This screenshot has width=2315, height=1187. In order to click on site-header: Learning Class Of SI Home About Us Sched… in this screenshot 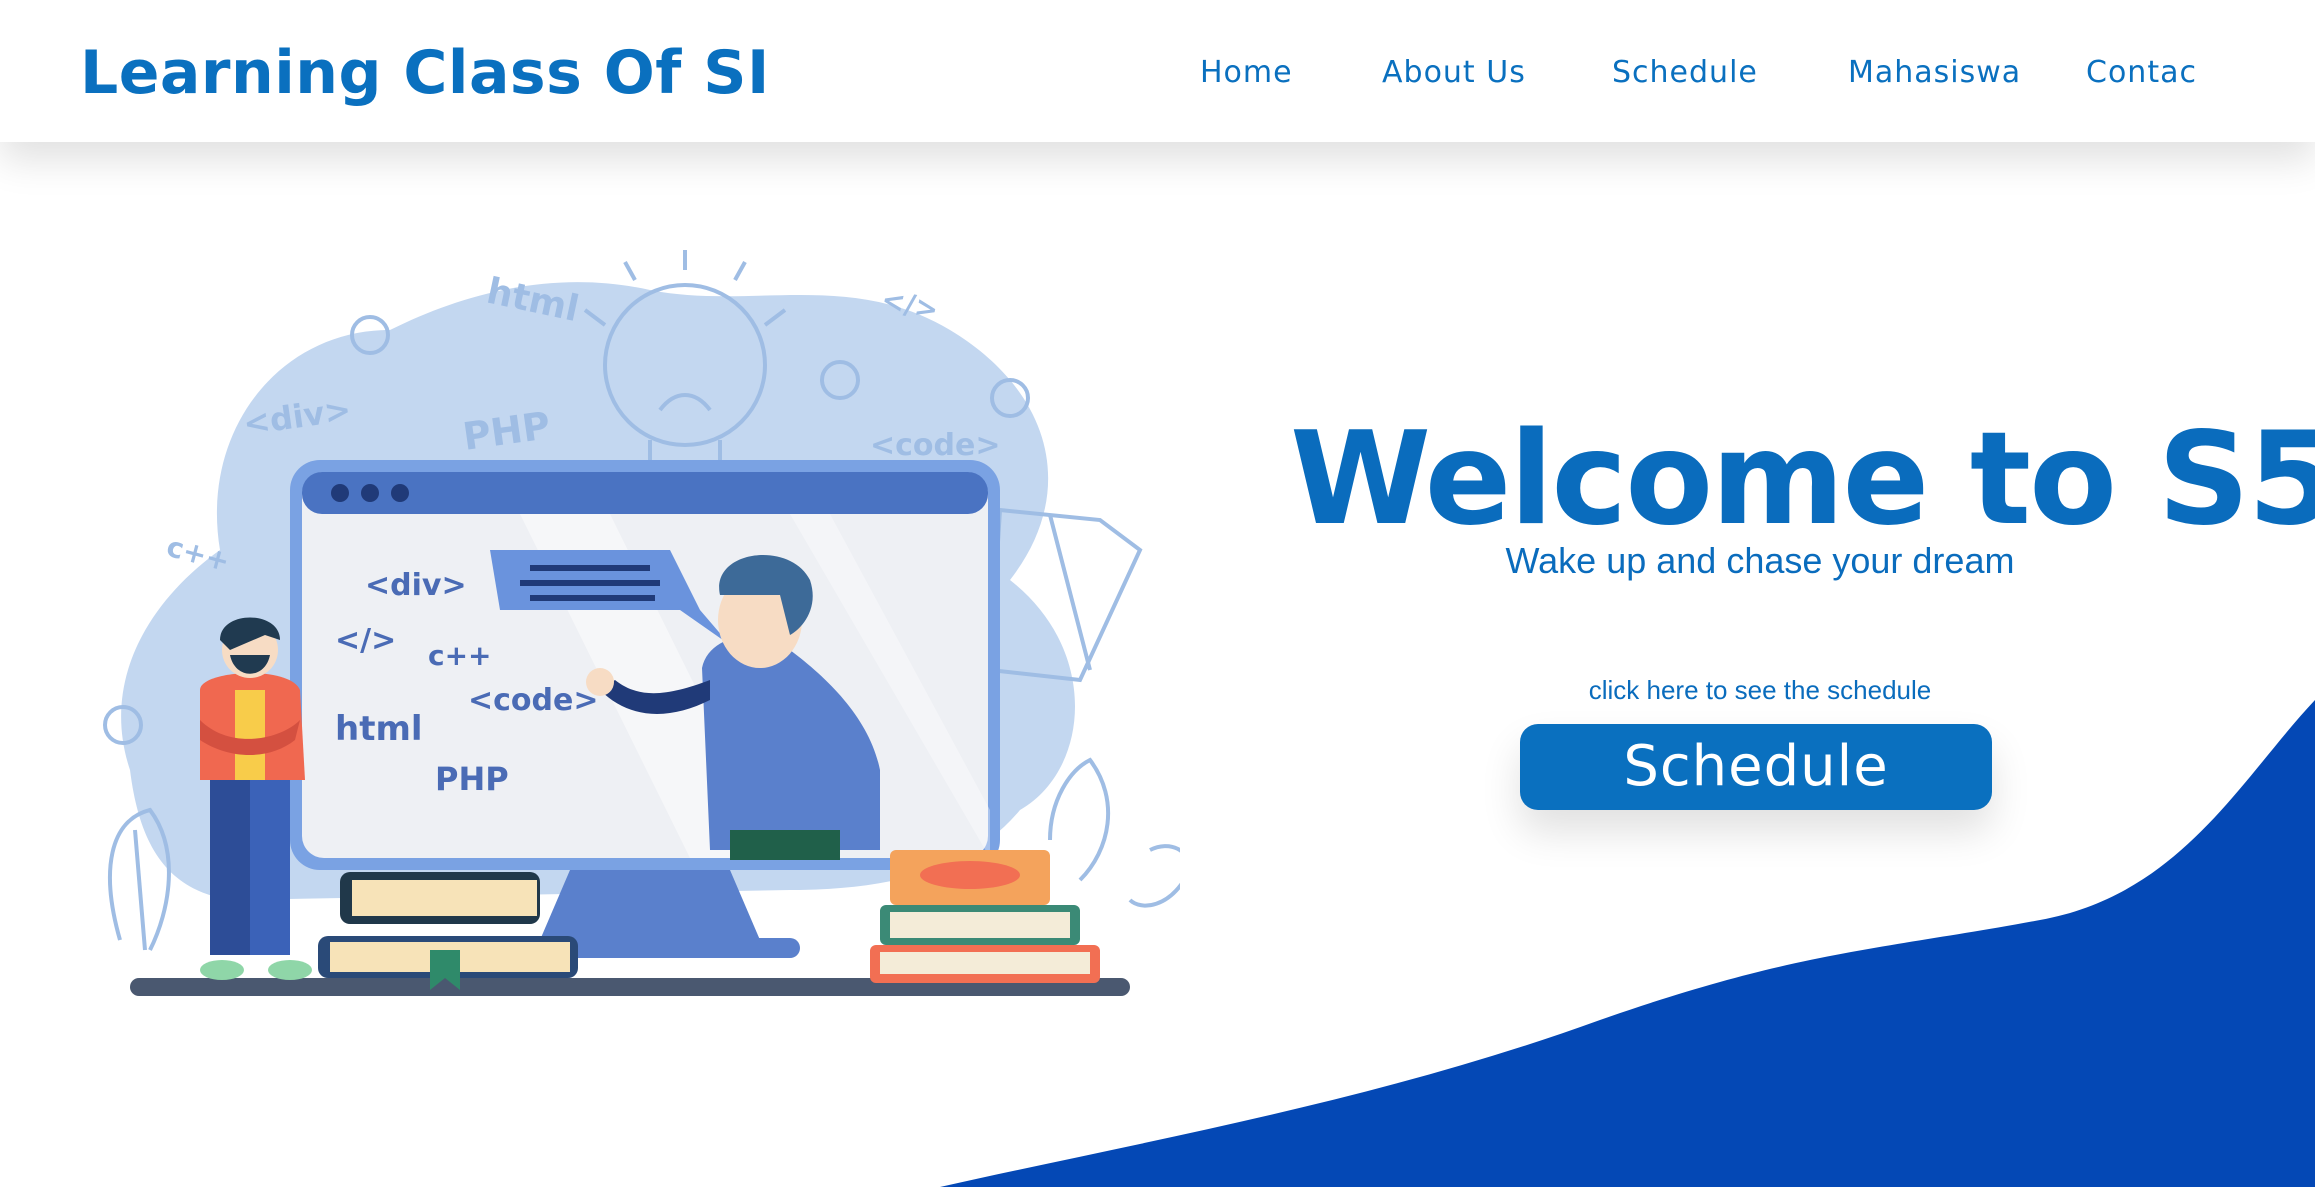, I will do `click(1157, 71)`.